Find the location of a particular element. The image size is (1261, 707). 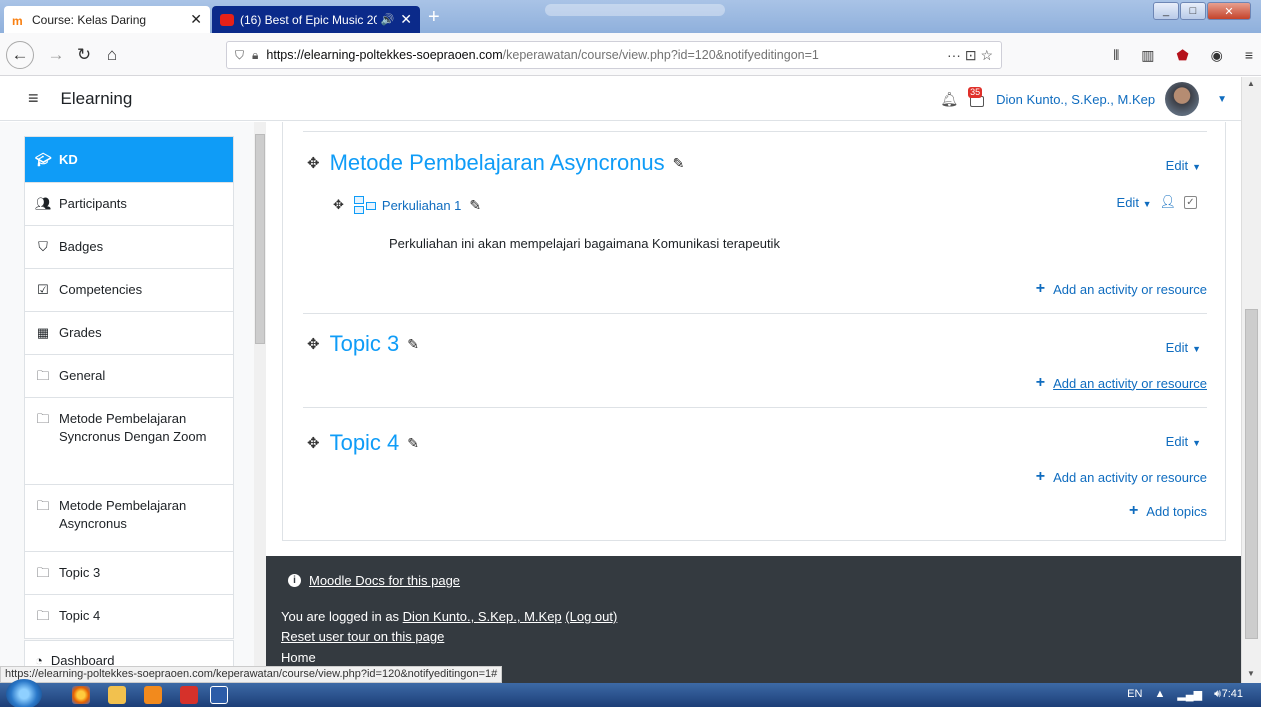

downloader-icon is located at coordinates (189, 695).